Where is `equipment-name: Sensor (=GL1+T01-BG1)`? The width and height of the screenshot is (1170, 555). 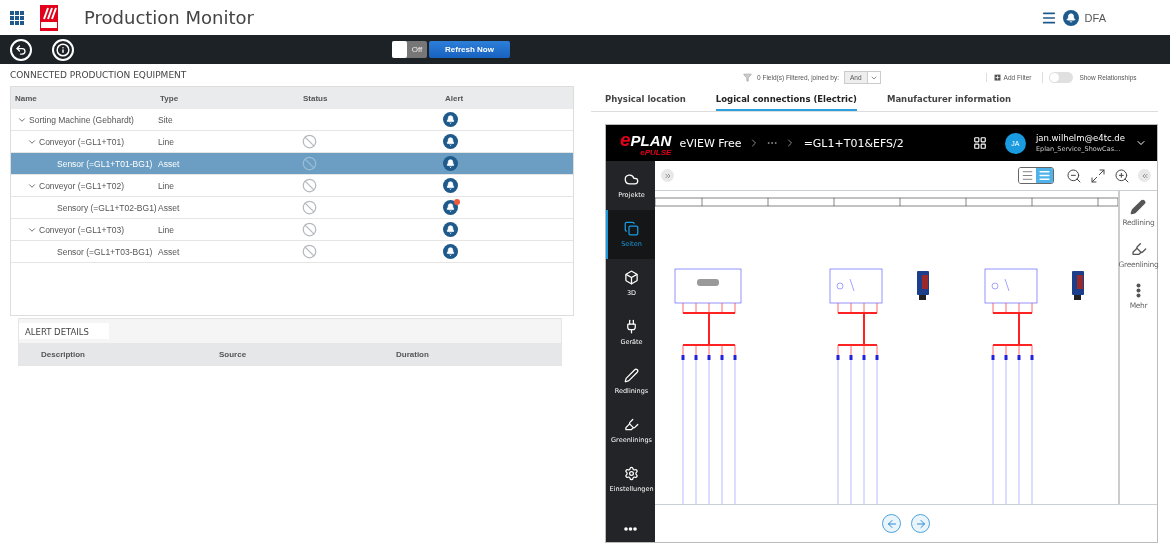
equipment-name: Sensor (=GL1+T01-BG1) is located at coordinates (105, 163).